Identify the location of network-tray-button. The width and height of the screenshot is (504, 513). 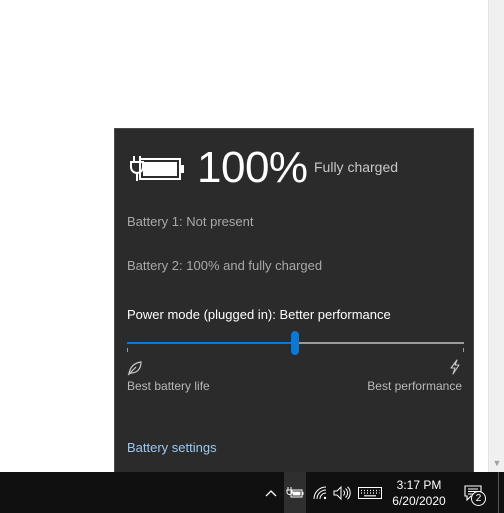
(320, 492).